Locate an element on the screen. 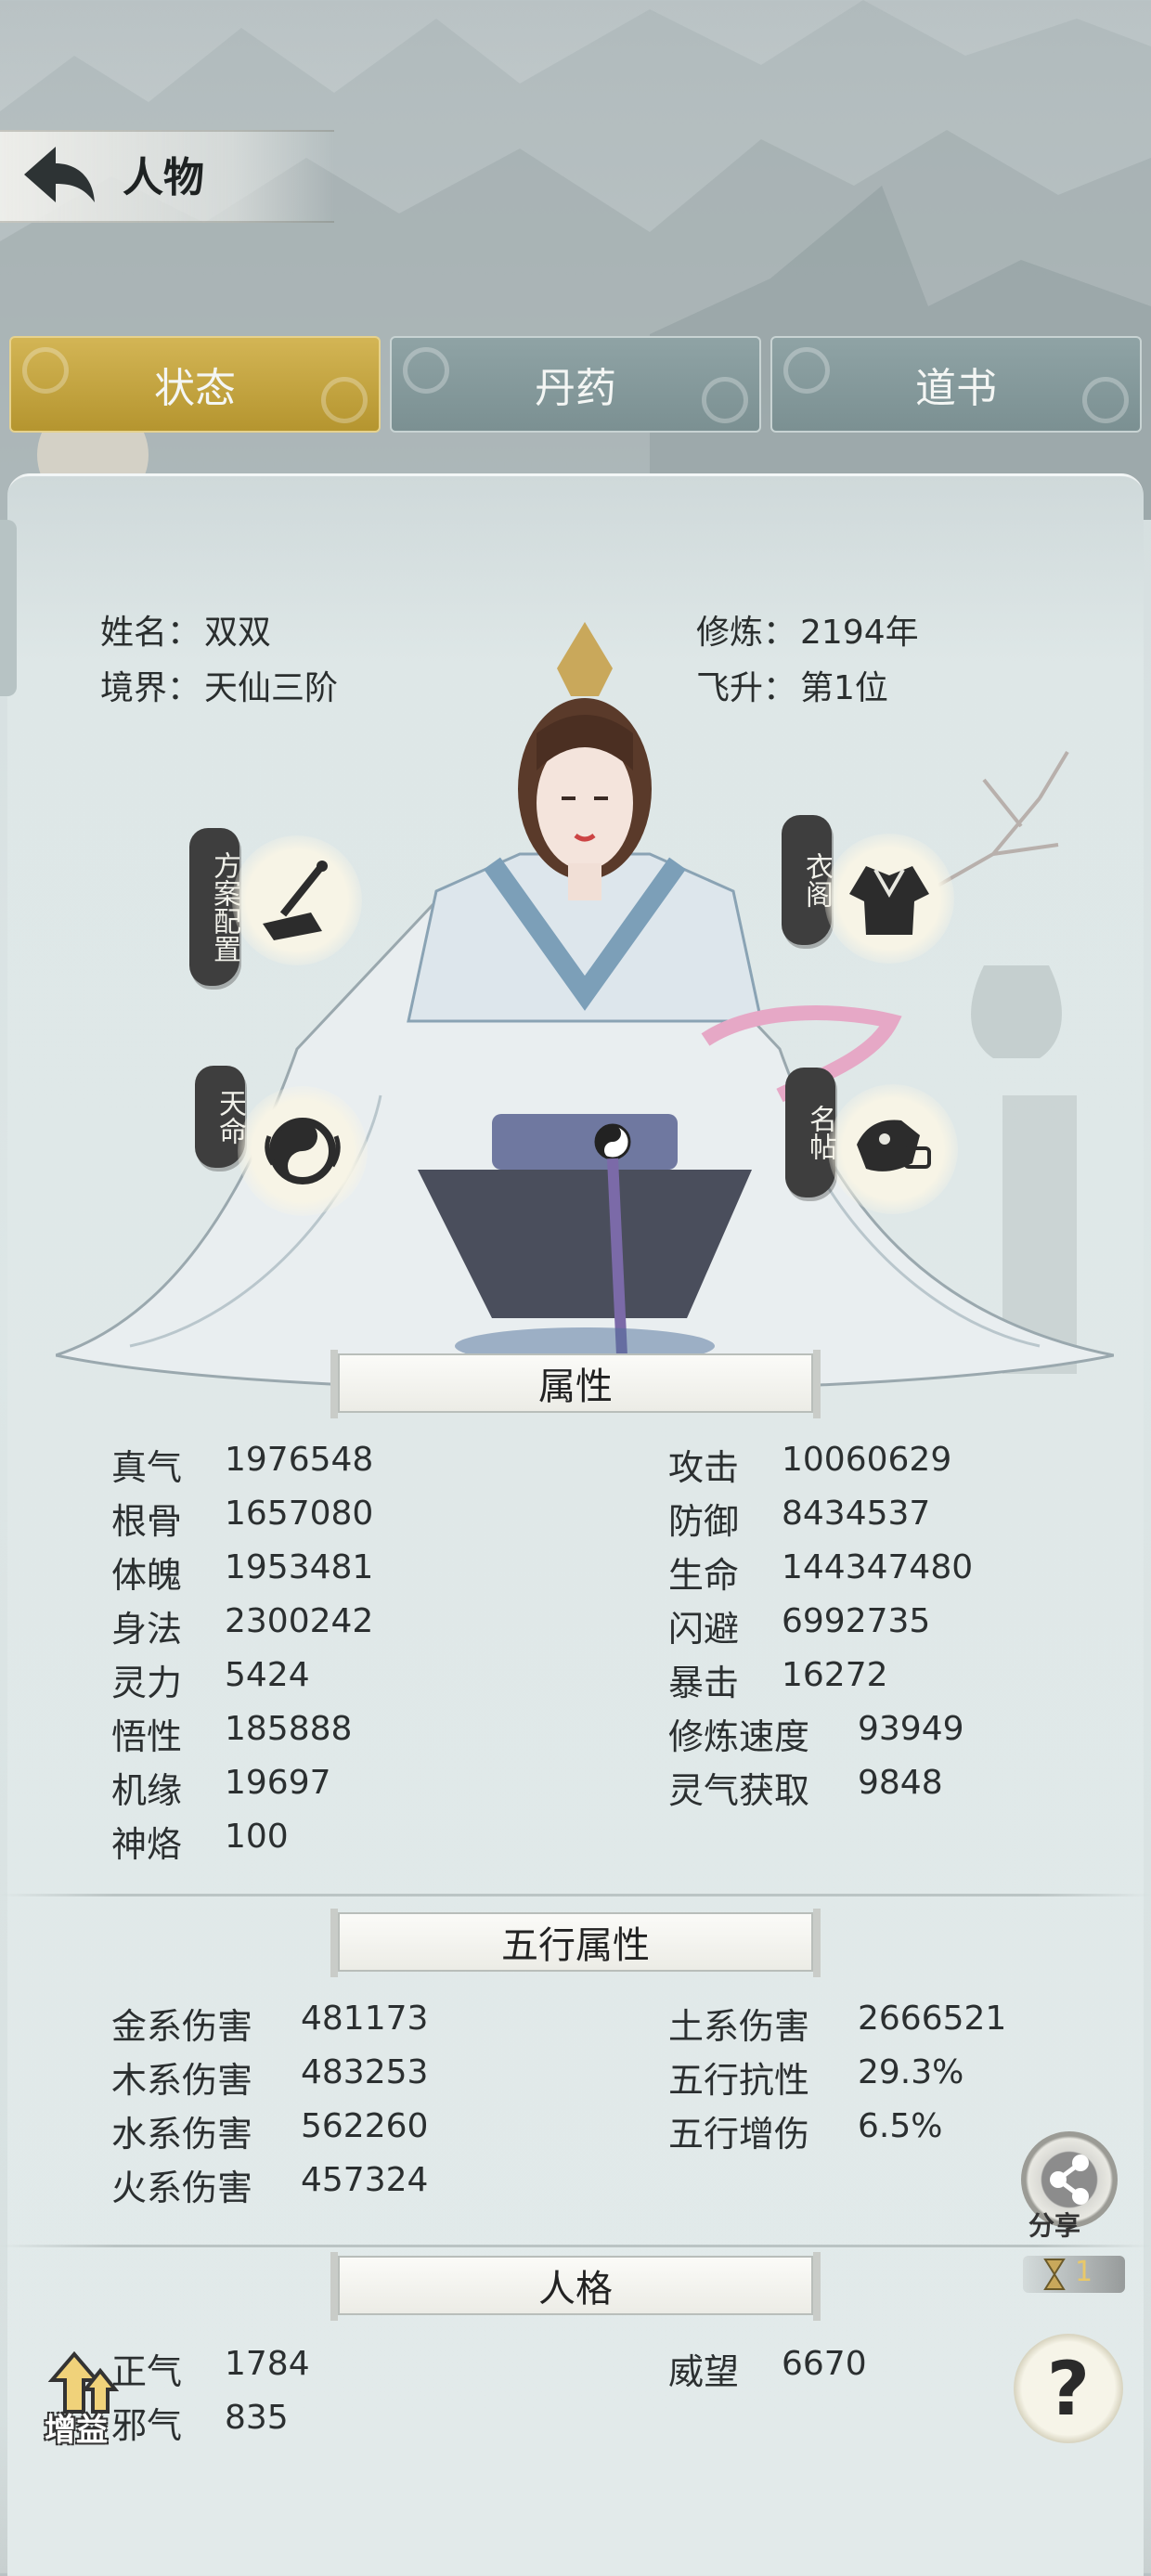 This screenshot has width=1151, height=2576. stat-label: 悟性 is located at coordinates (147, 1736).